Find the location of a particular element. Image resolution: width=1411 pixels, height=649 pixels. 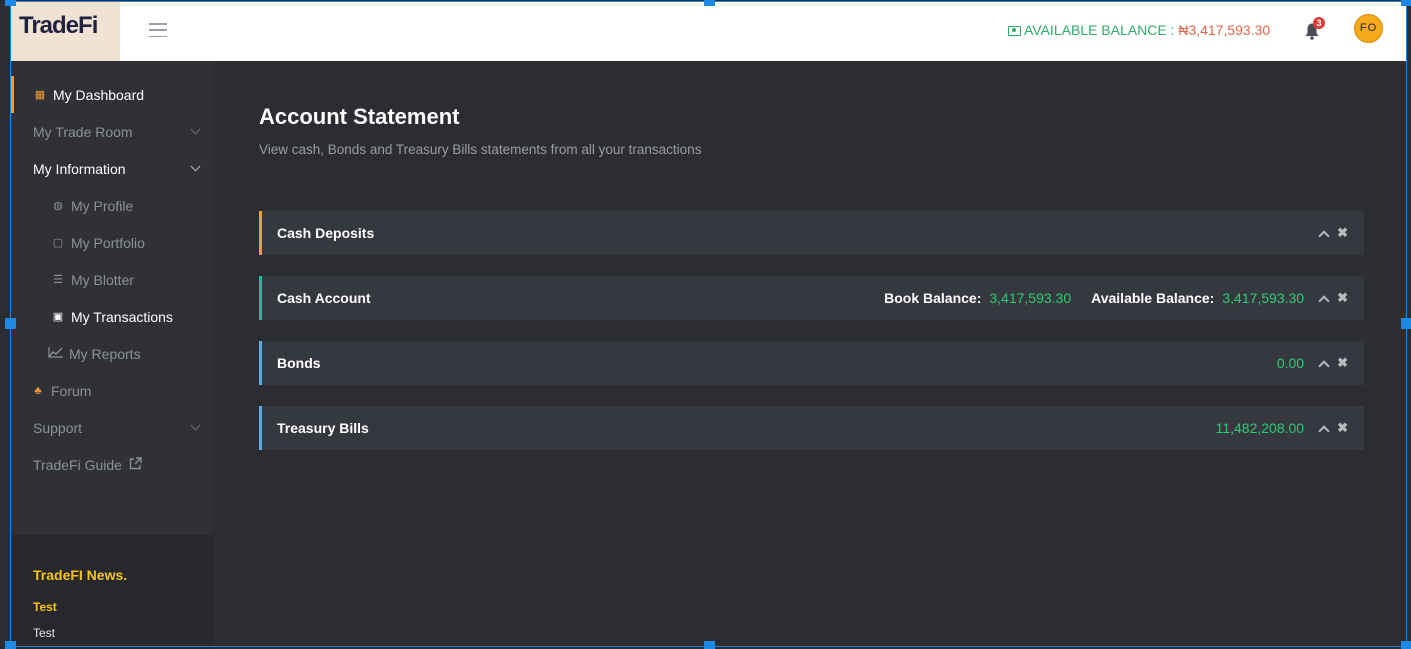

sidebar-item-information: My Information is located at coordinates (112, 168).